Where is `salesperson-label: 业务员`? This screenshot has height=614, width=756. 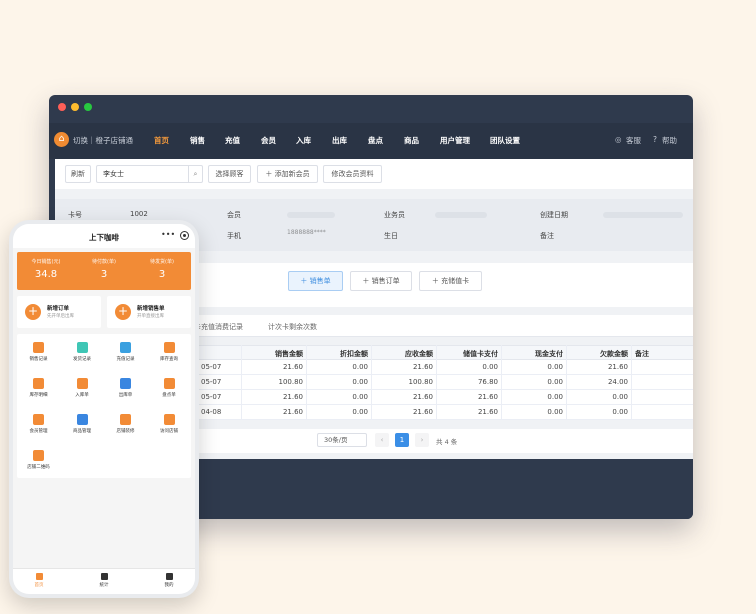
salesperson-label: 业务员 is located at coordinates (394, 215).